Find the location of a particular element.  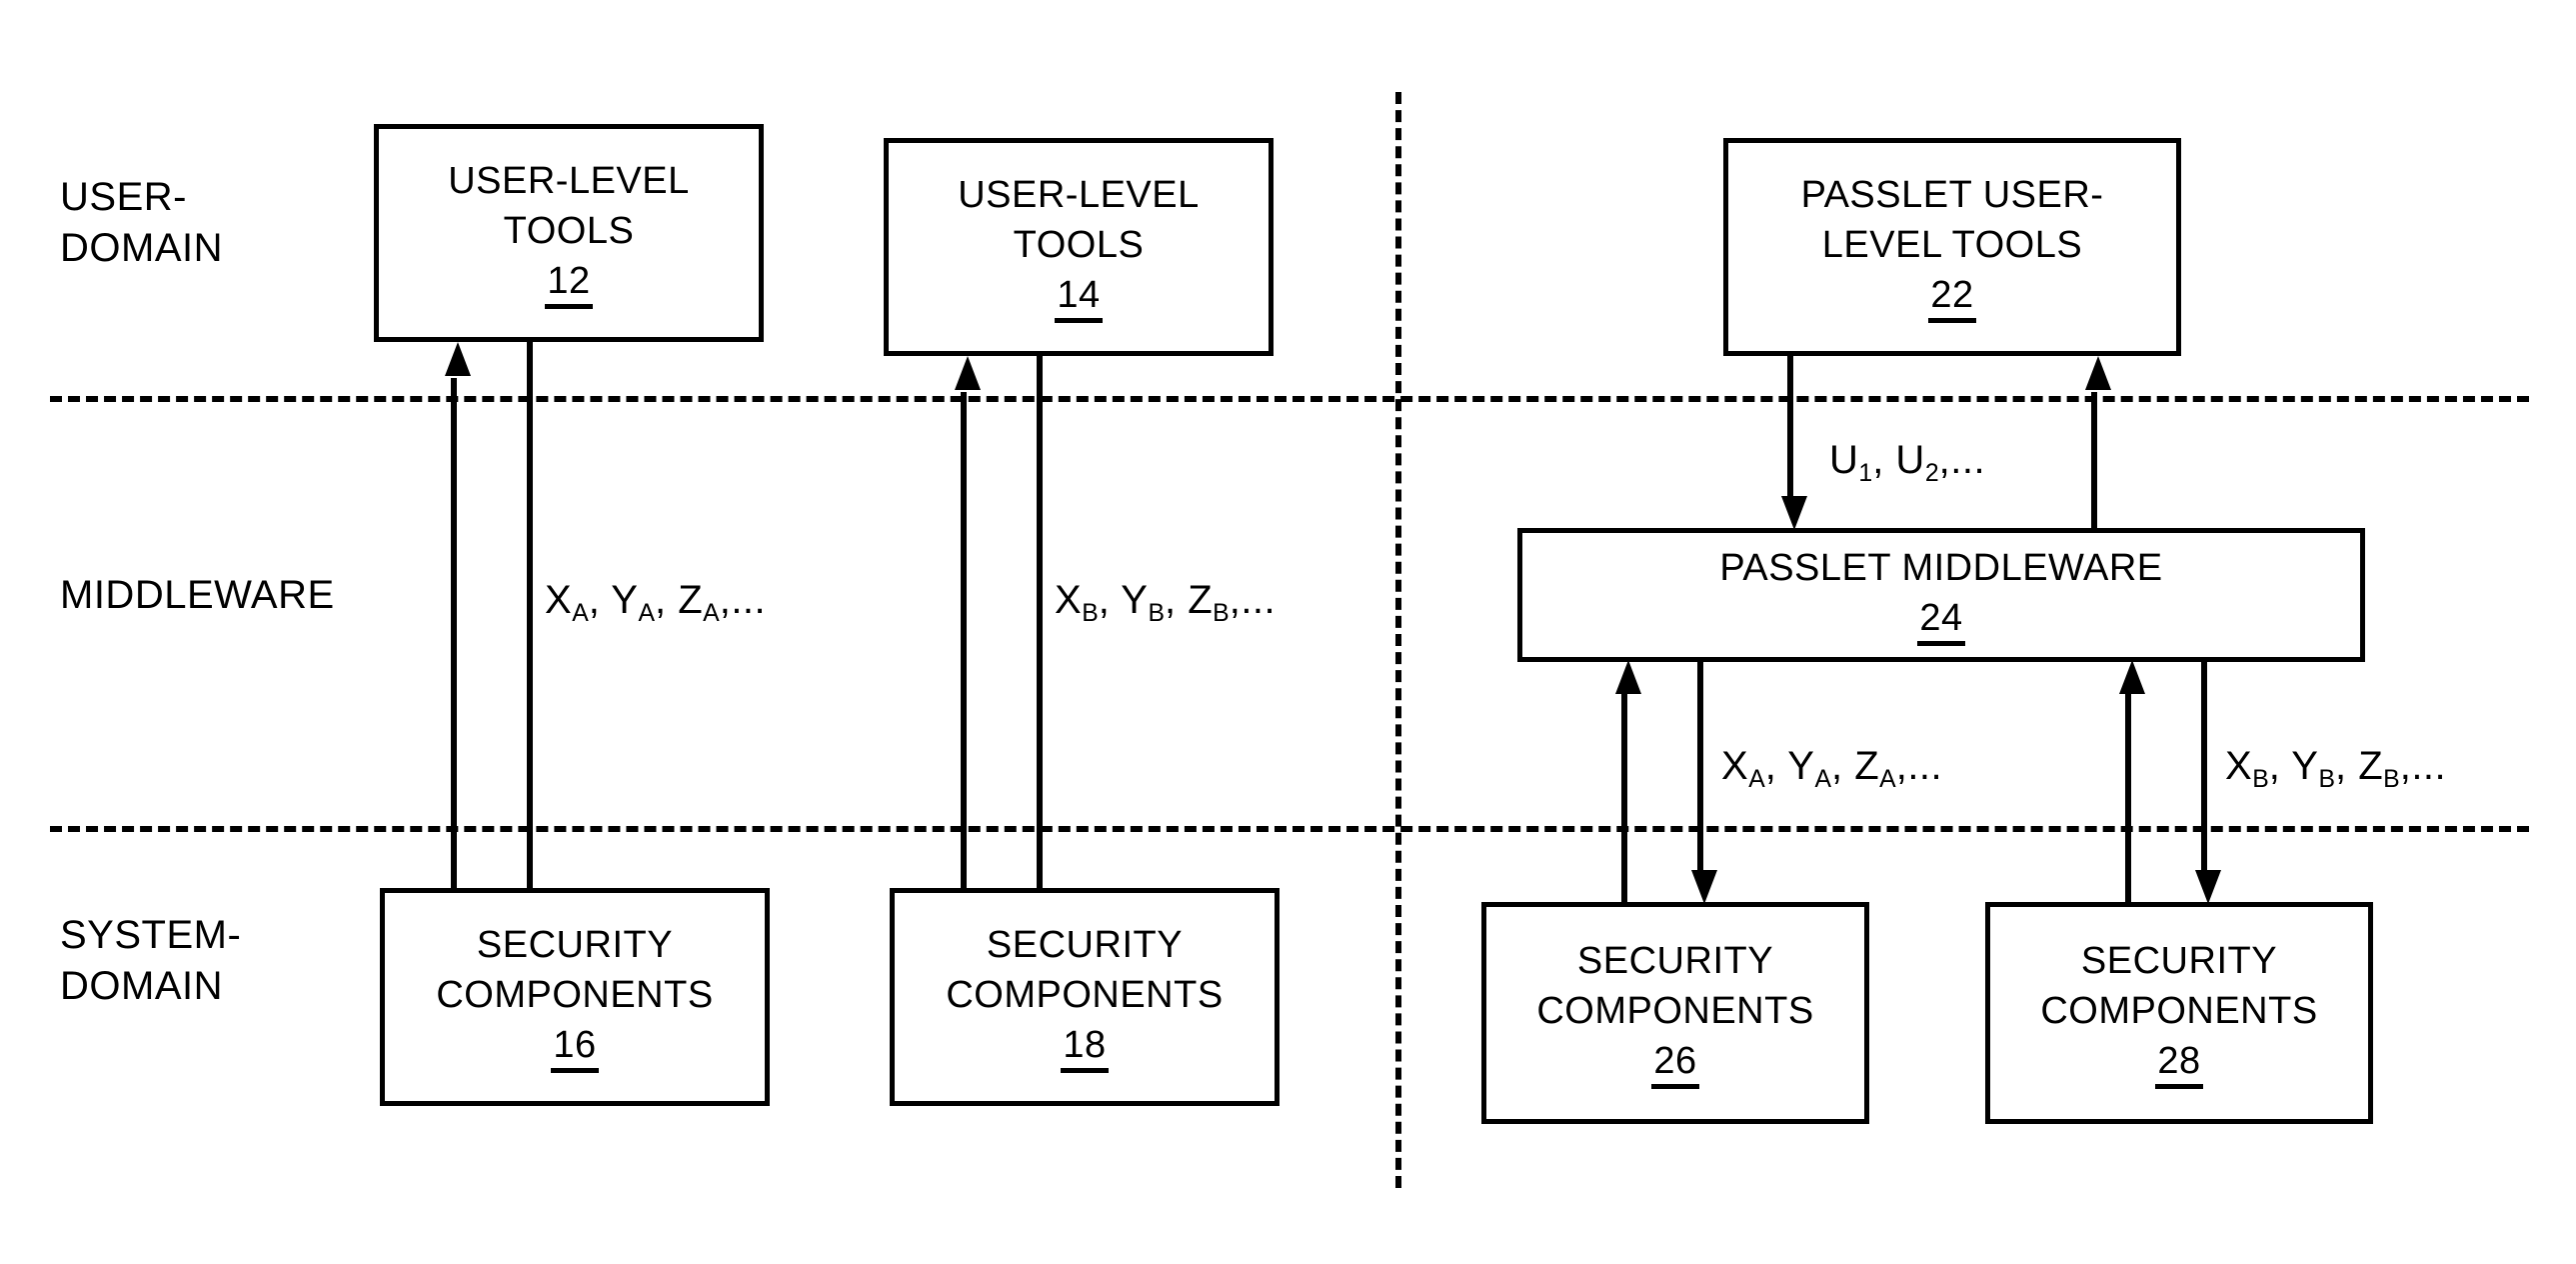

box-reference-number: 28 is located at coordinates (2179, 1065).